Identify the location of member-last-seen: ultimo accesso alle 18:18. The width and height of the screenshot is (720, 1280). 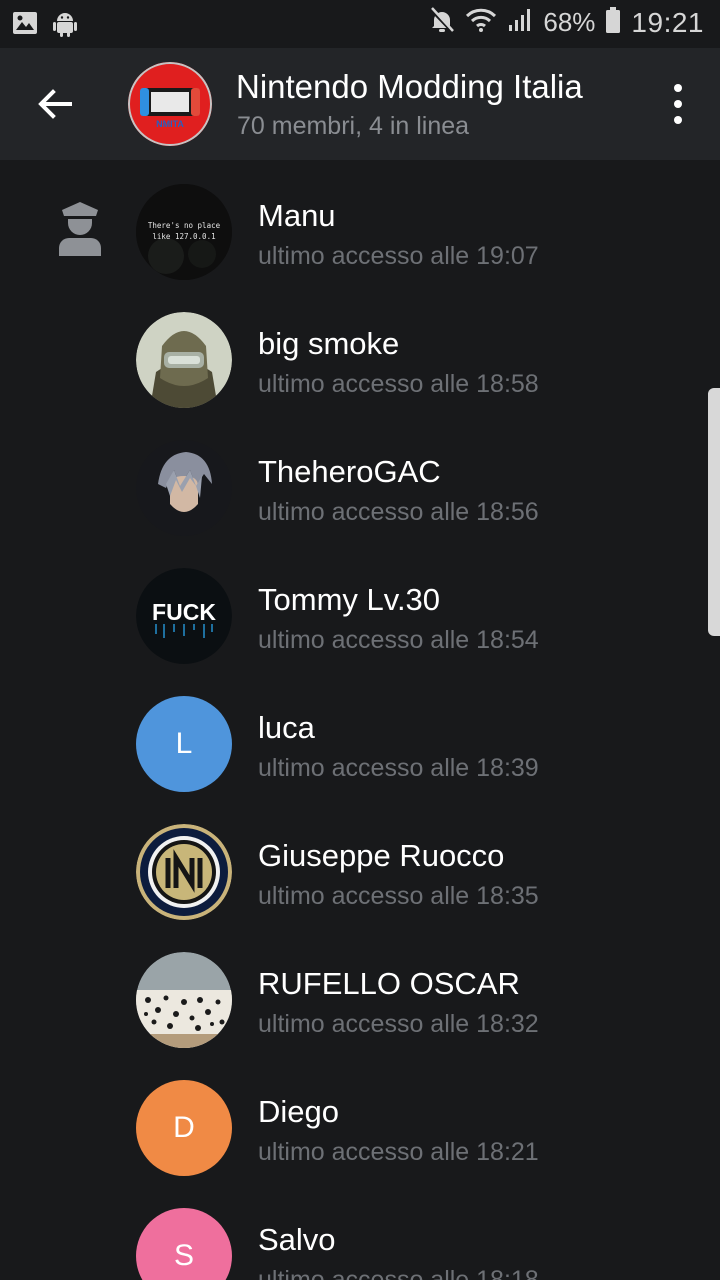
(398, 1273).